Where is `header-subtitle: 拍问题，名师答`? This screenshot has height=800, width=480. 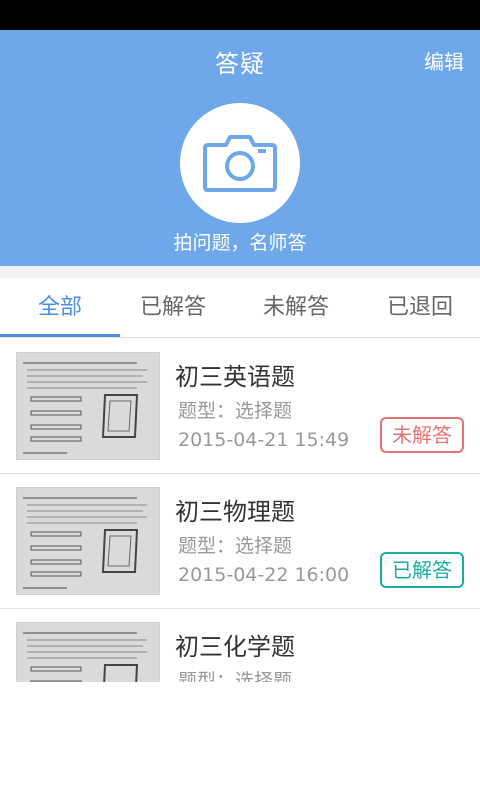
header-subtitle: 拍问题，名师答 is located at coordinates (240, 243).